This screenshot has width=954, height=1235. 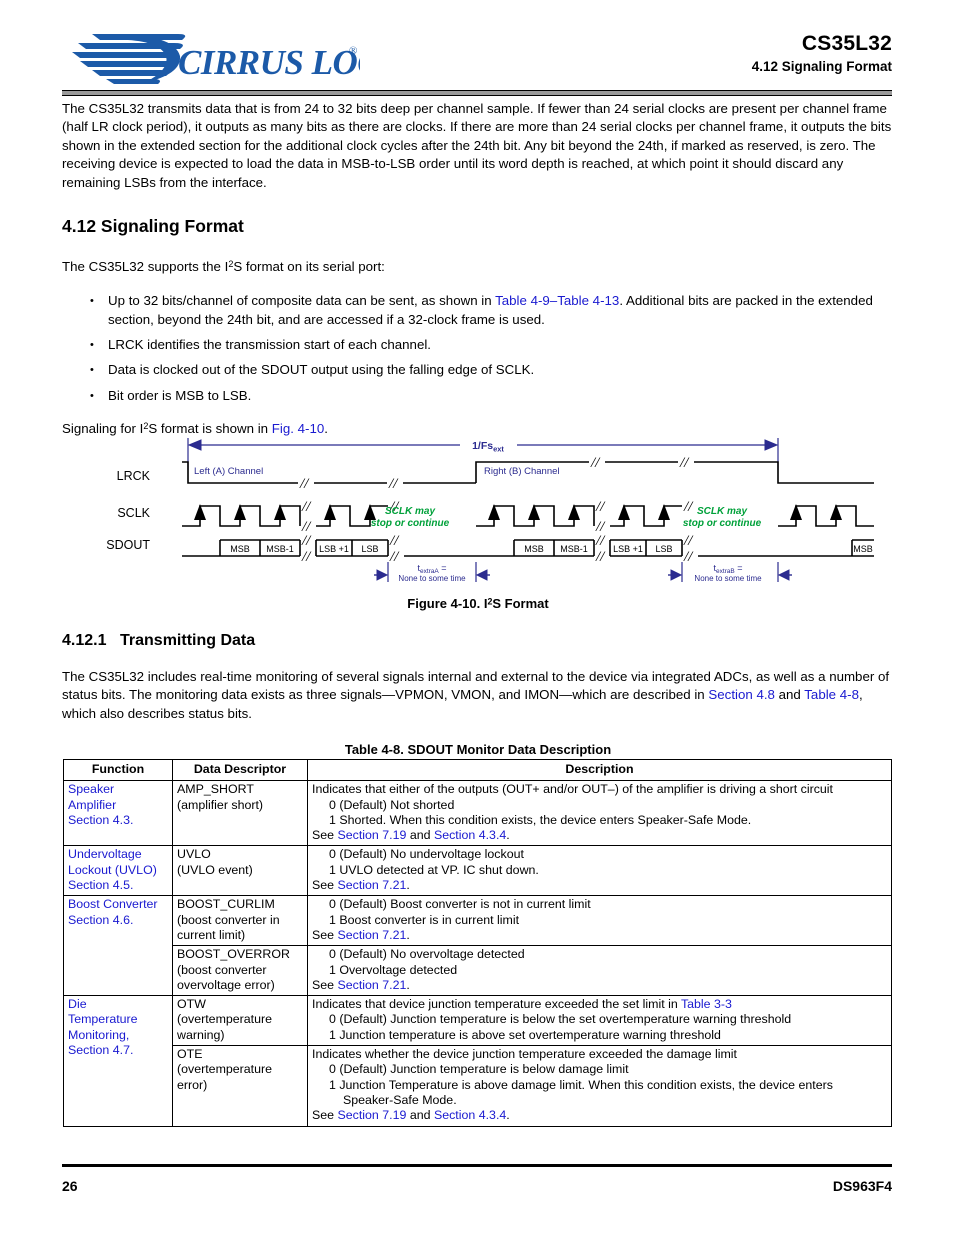 I want to click on link-table-3-3: Table 3-3, so click(x=706, y=1004).